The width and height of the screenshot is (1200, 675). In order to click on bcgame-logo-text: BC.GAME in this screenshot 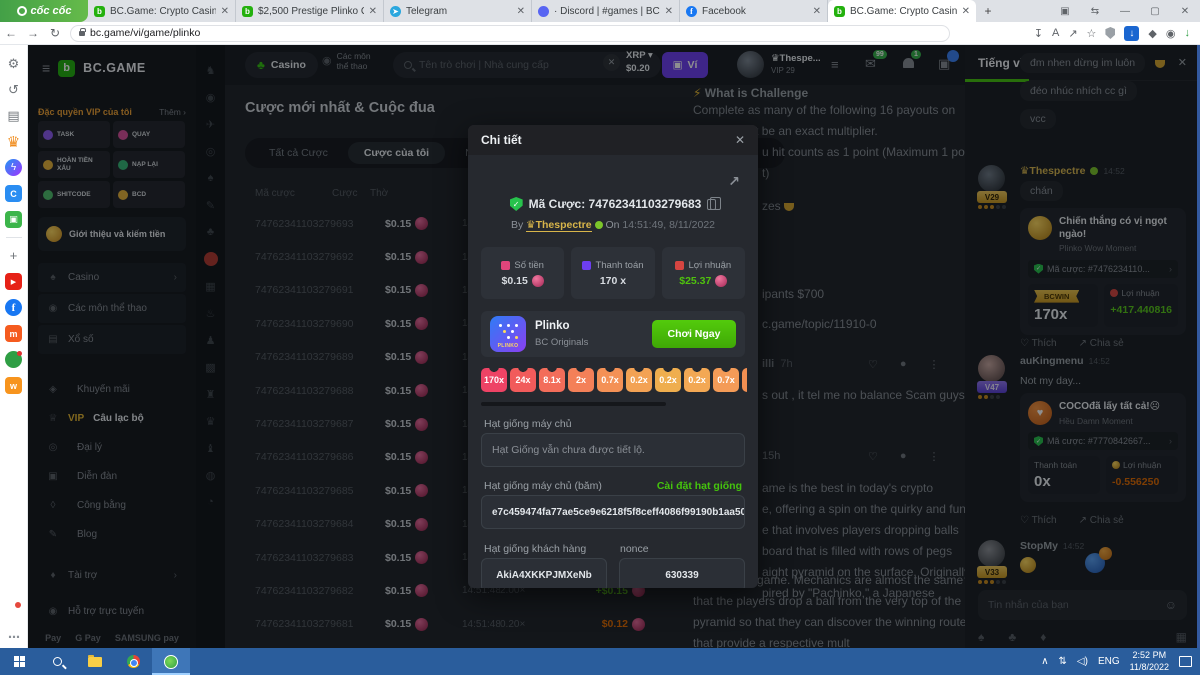, I will do `click(114, 68)`.